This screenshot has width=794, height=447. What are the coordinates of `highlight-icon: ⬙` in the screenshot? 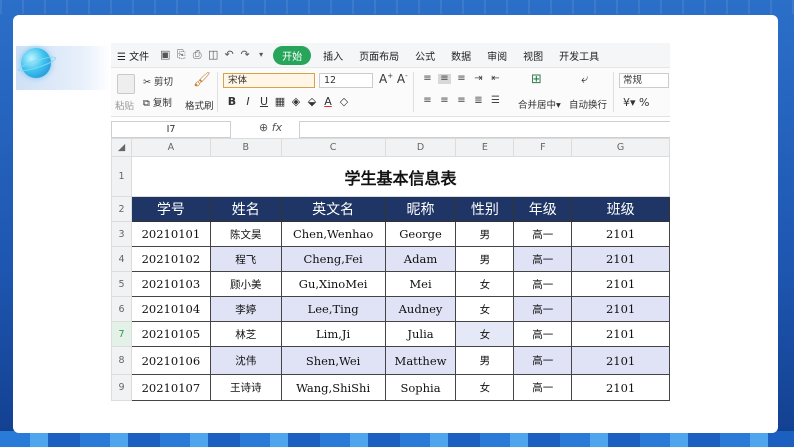 It's located at (312, 101).